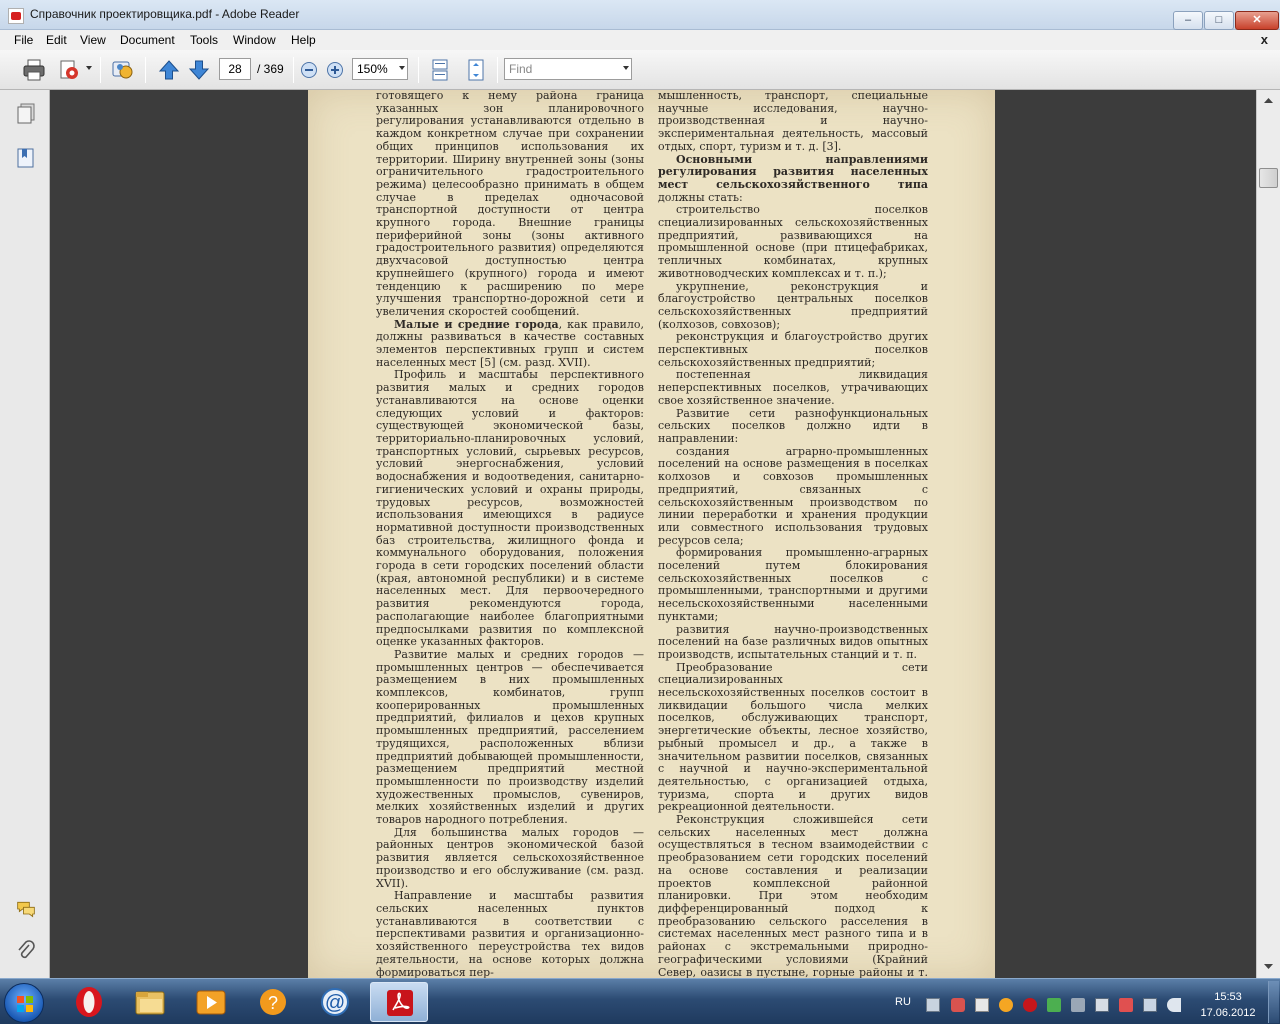 This screenshot has width=1280, height=1024. What do you see at coordinates (1078, 1005) in the screenshot?
I see `safely-remove-icon` at bounding box center [1078, 1005].